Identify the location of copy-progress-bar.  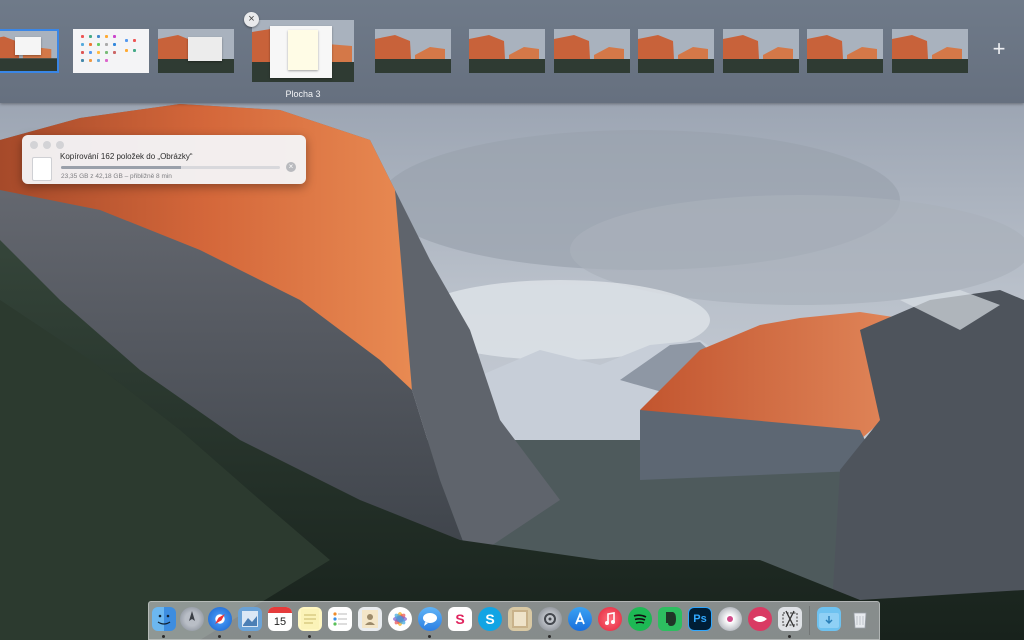
(170, 167).